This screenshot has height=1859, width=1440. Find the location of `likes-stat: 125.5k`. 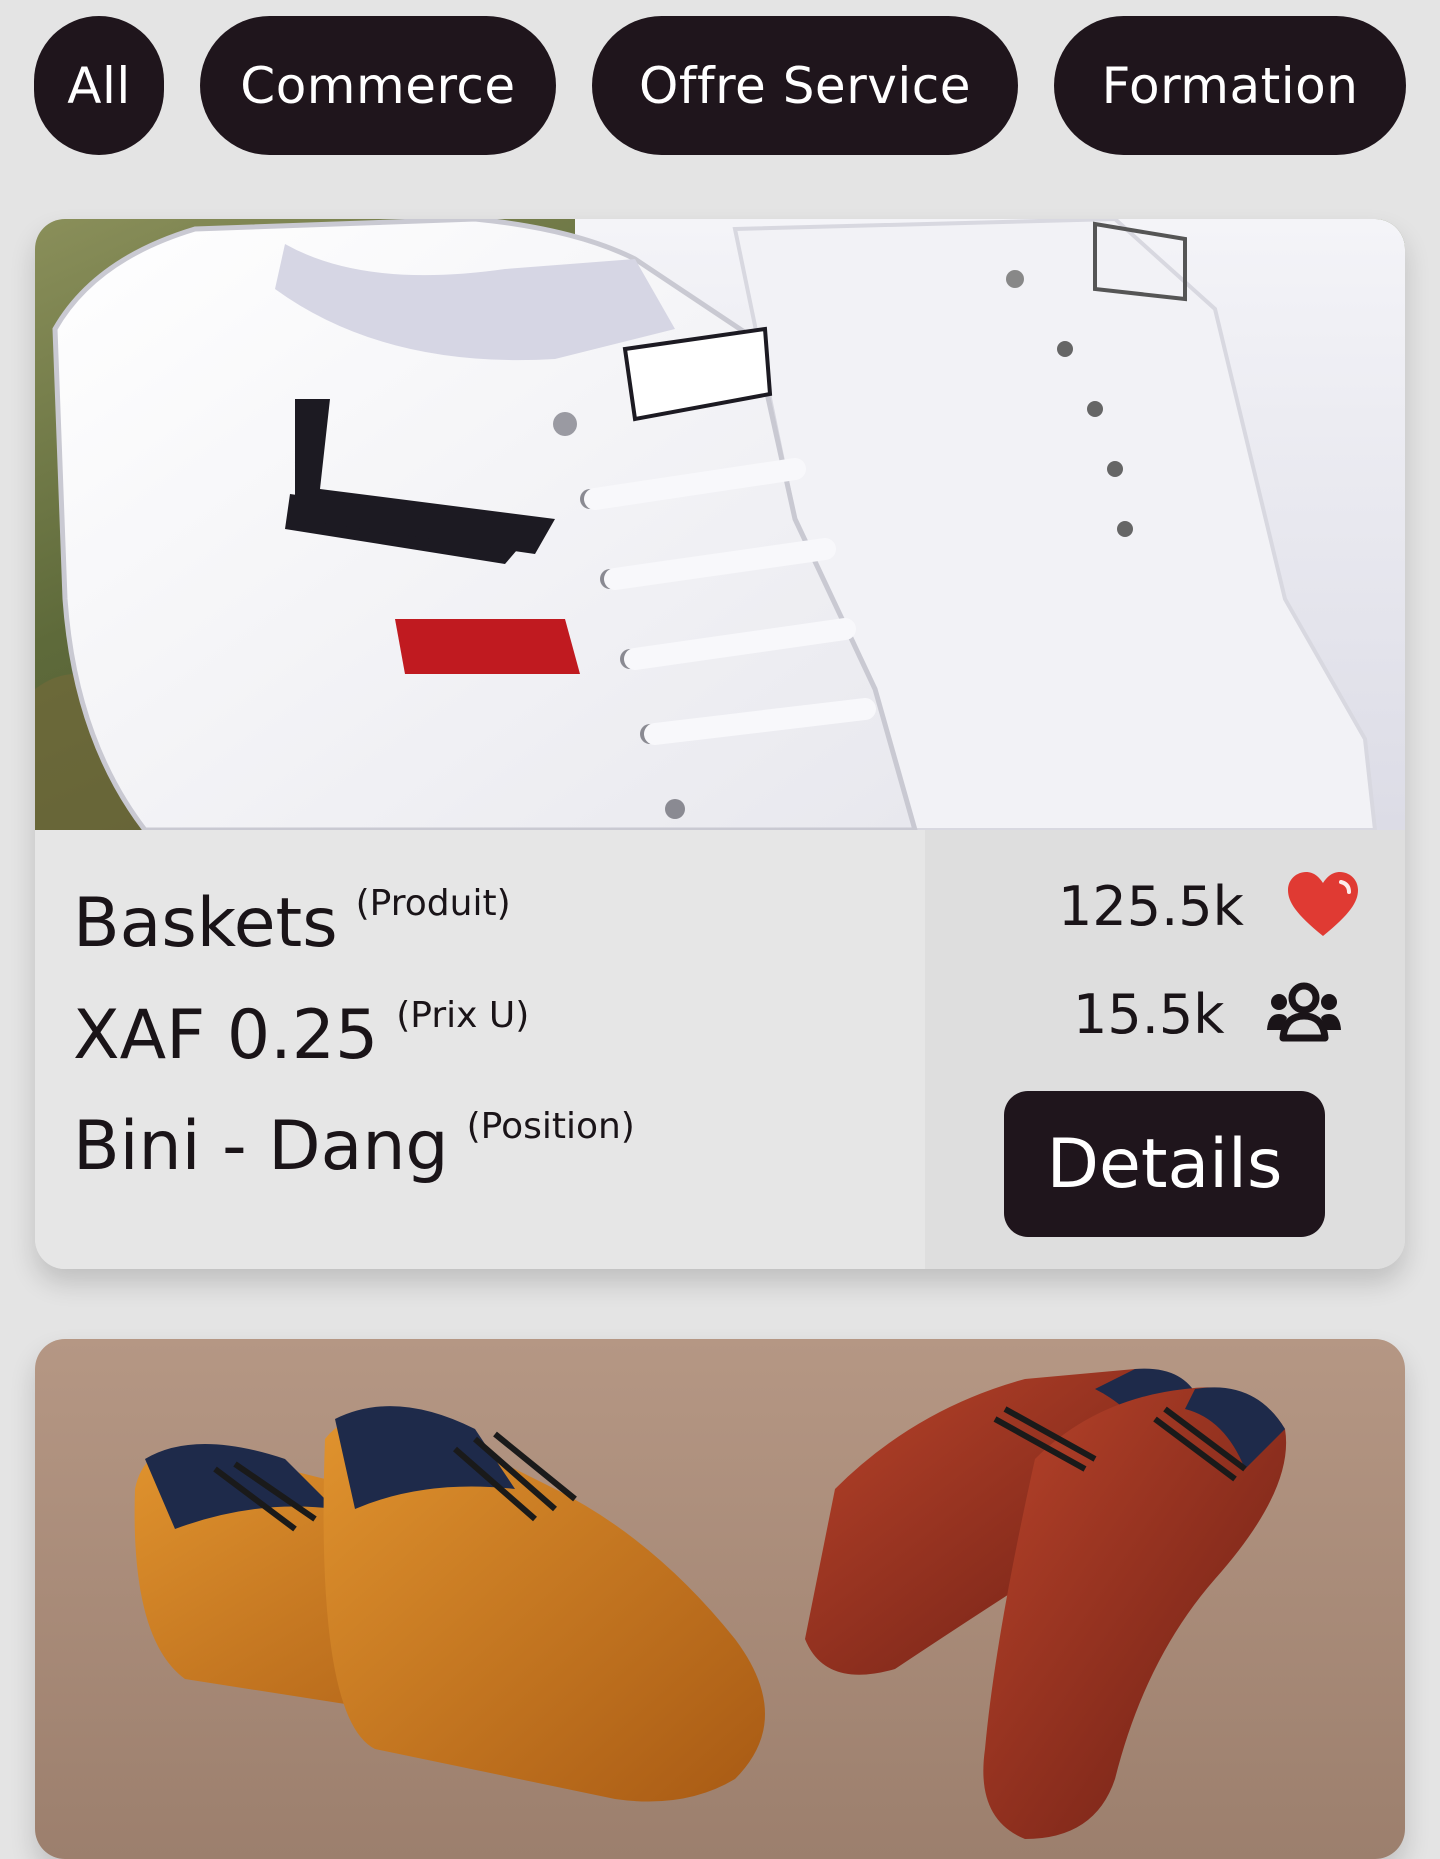

likes-stat: 125.5k is located at coordinates (1209, 906).